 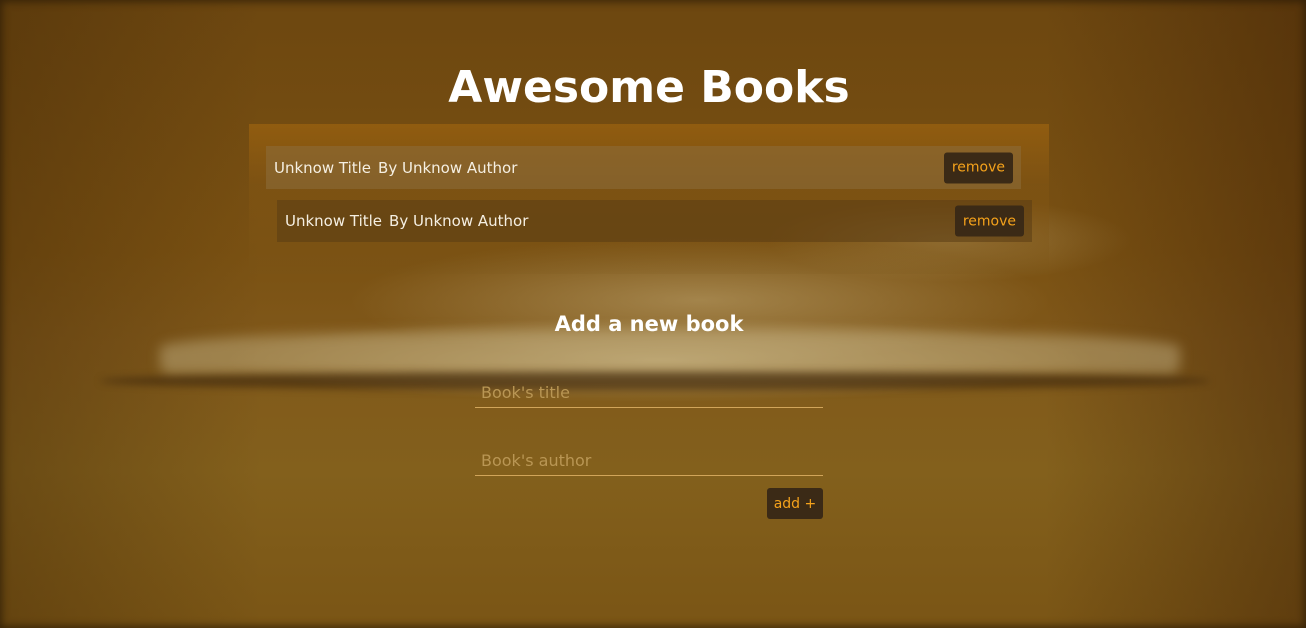 What do you see at coordinates (649, 87) in the screenshot?
I see `page-title: Awesome Books` at bounding box center [649, 87].